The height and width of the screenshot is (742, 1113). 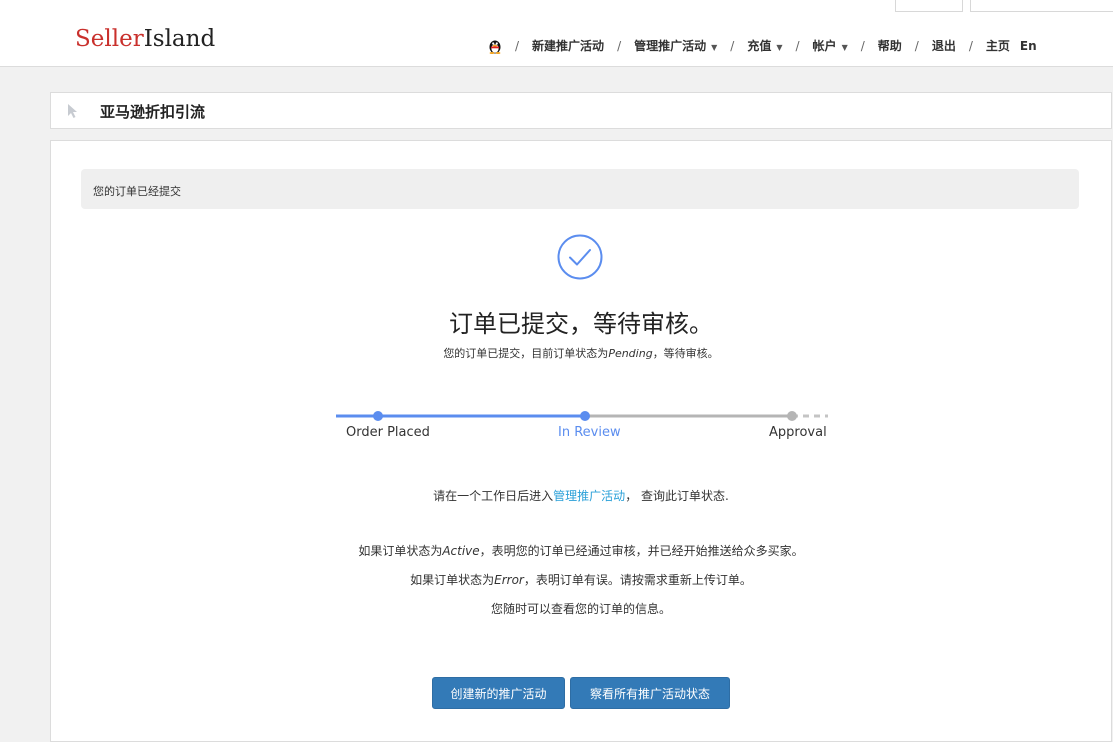 I want to click on subline-suffix: ，等待审核。, so click(x=685, y=353).